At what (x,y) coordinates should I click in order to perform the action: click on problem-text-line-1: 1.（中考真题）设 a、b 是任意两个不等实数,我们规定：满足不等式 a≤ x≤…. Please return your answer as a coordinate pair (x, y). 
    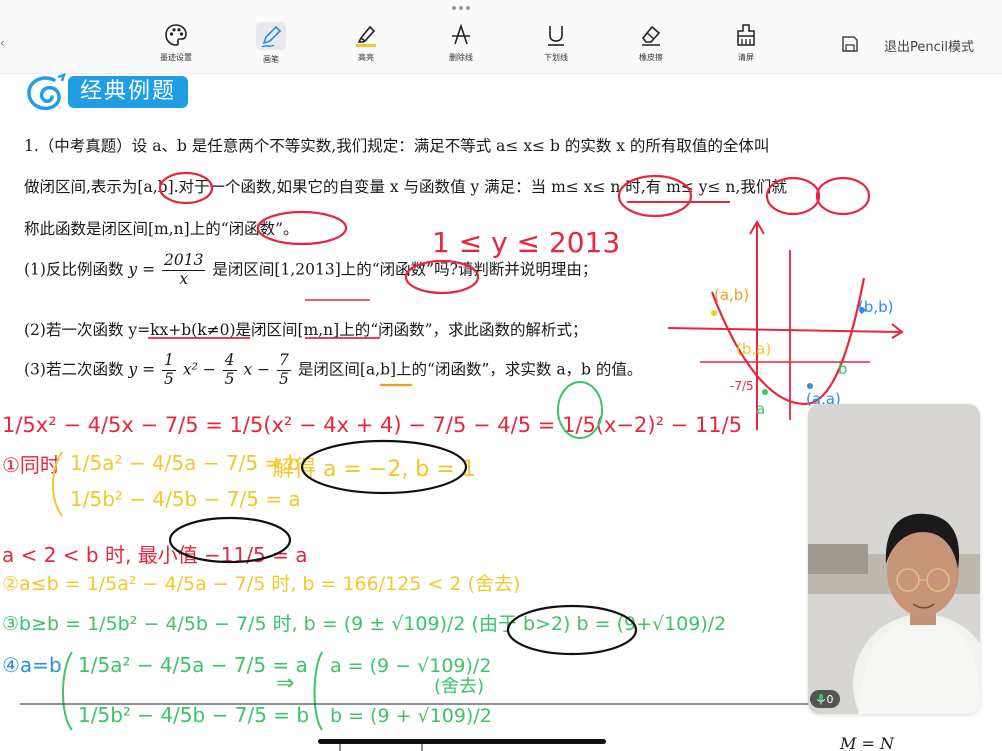
    Looking at the image, I should click on (397, 146).